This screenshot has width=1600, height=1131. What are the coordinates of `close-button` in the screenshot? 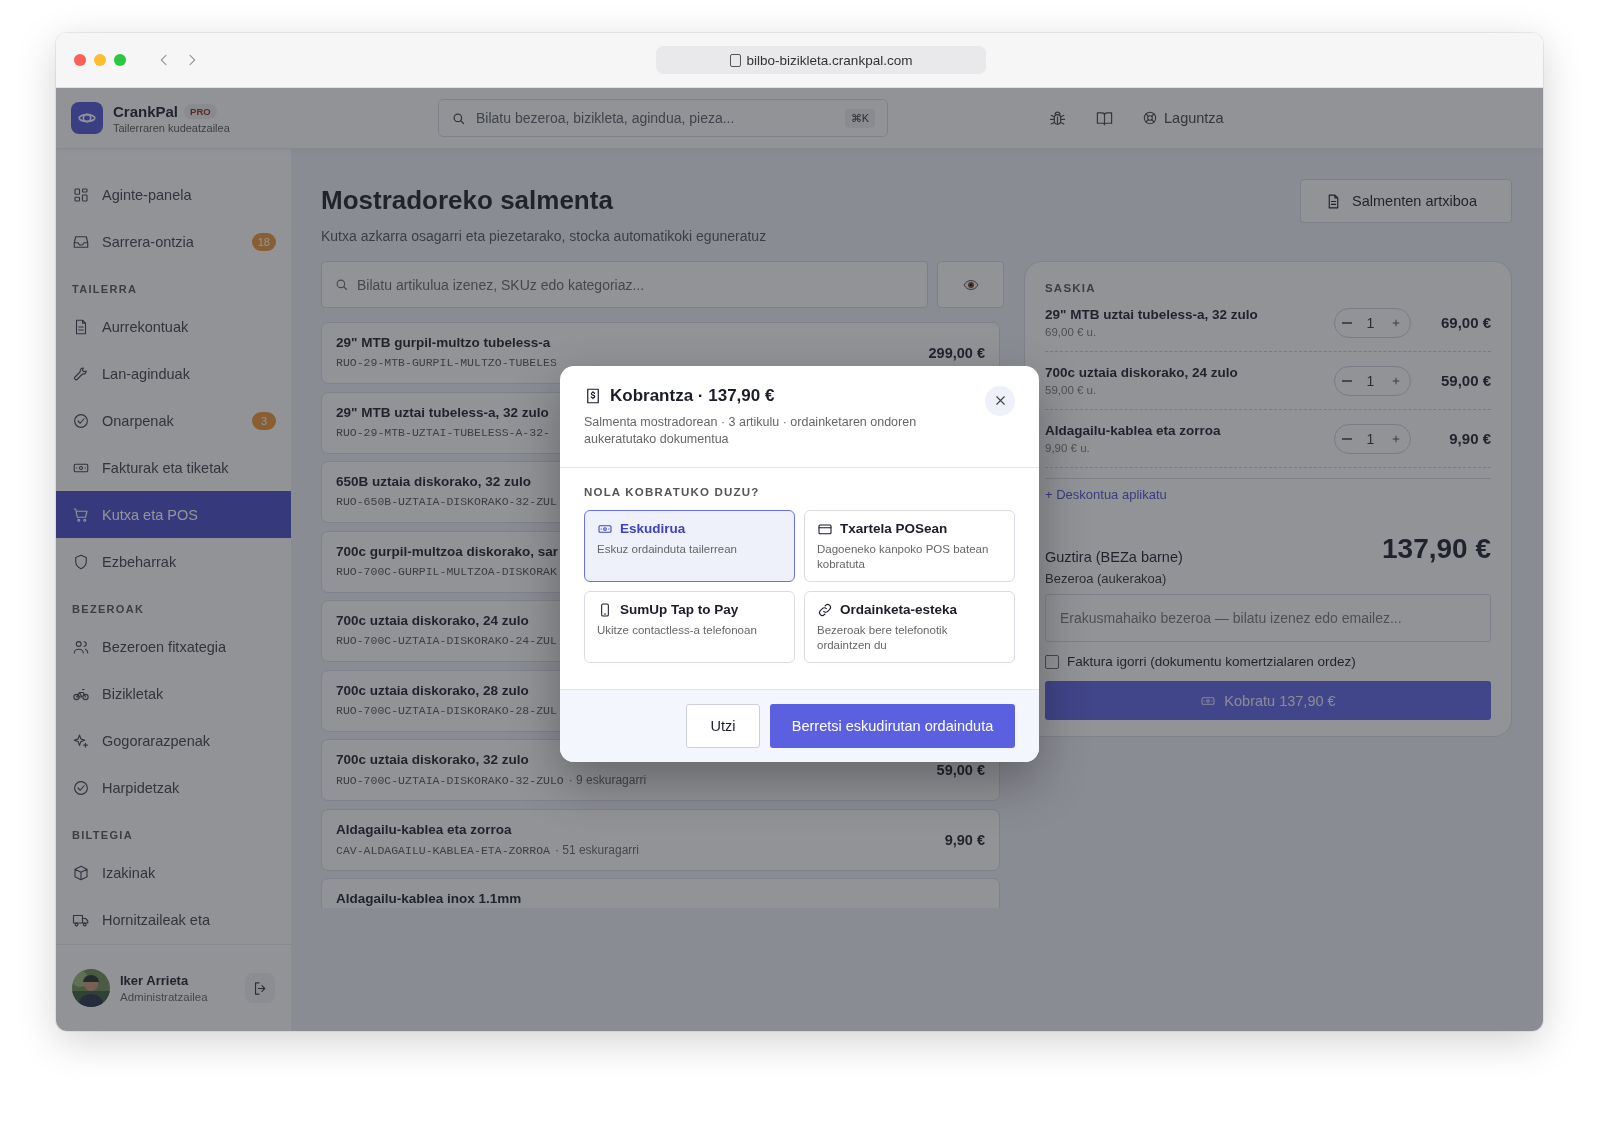 It's located at (1000, 400).